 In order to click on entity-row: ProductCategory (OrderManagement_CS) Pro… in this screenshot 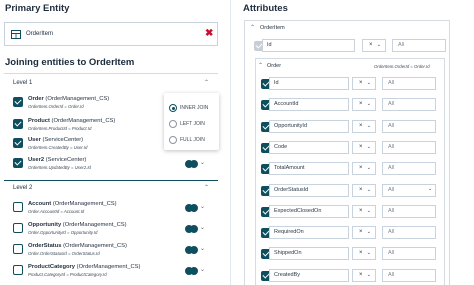, I will do `click(111, 274)`.